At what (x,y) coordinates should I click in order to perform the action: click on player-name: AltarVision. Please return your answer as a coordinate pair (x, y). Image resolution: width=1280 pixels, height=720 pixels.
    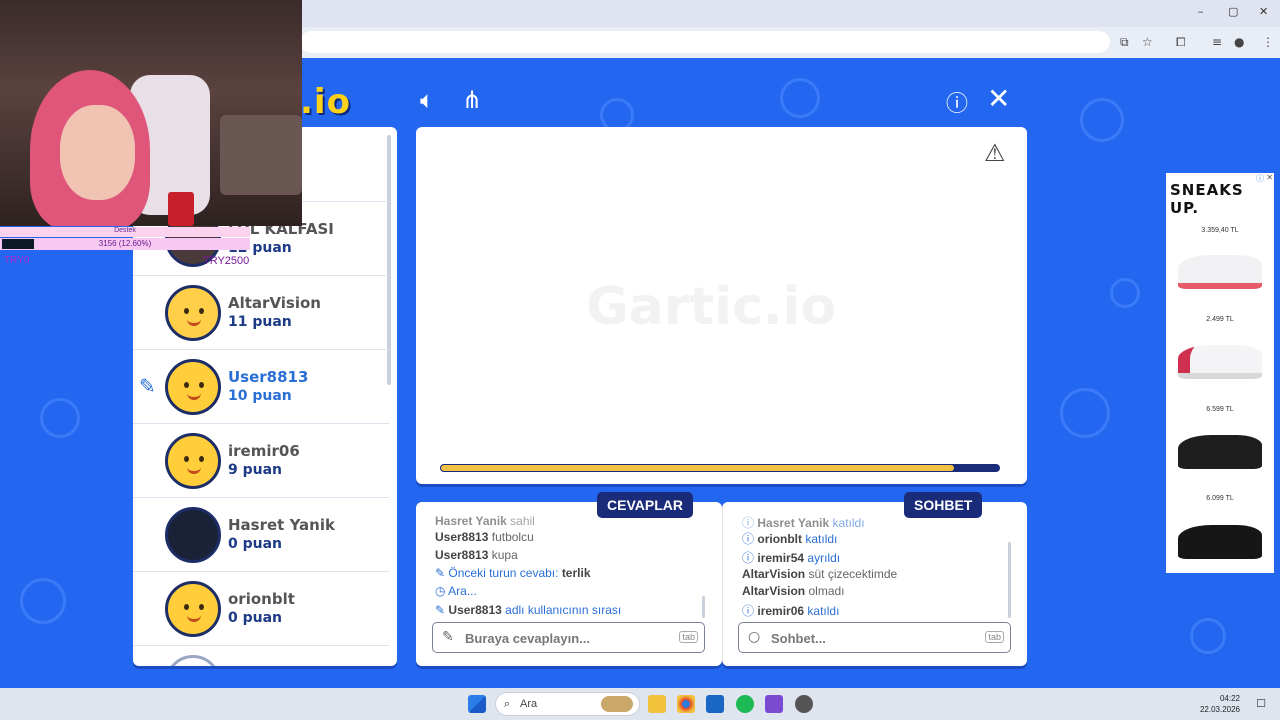
    Looking at the image, I should click on (274, 303).